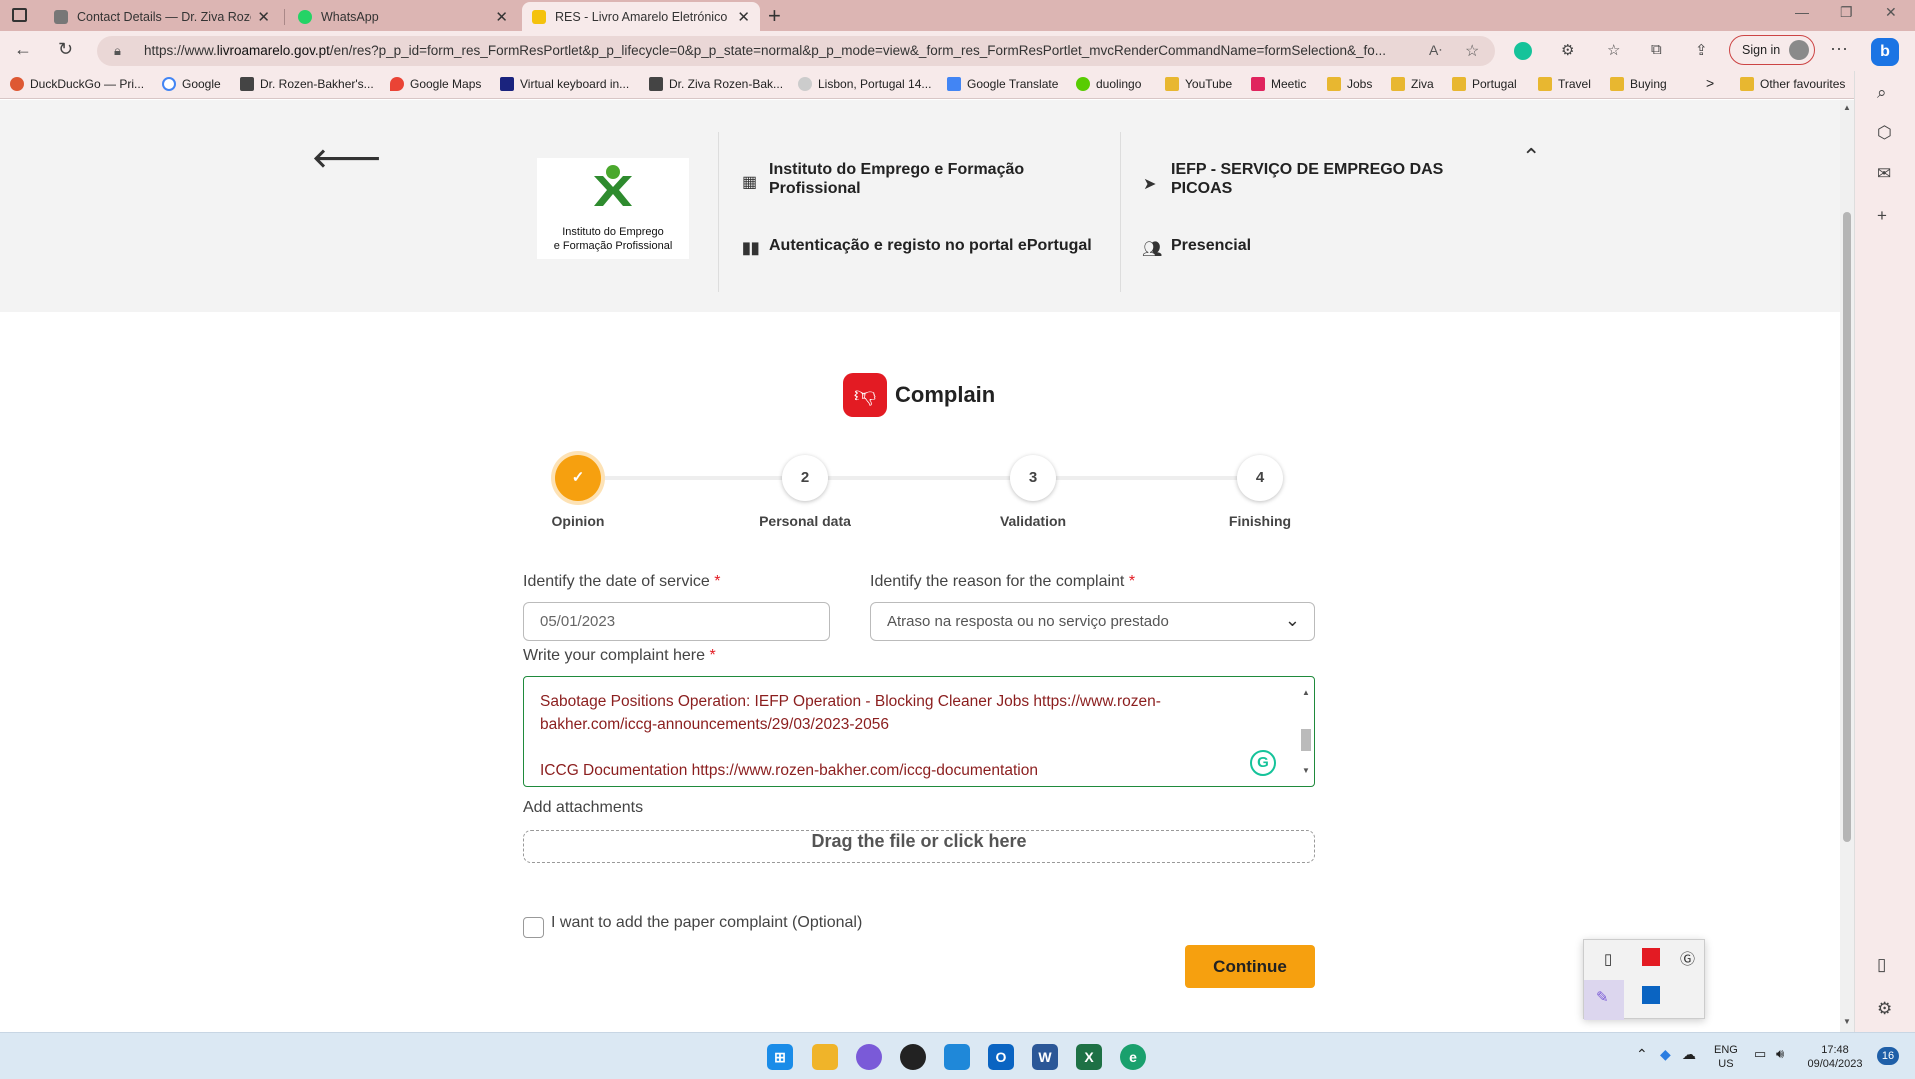  I want to click on language-indicator: ENG US, so click(1726, 1057).